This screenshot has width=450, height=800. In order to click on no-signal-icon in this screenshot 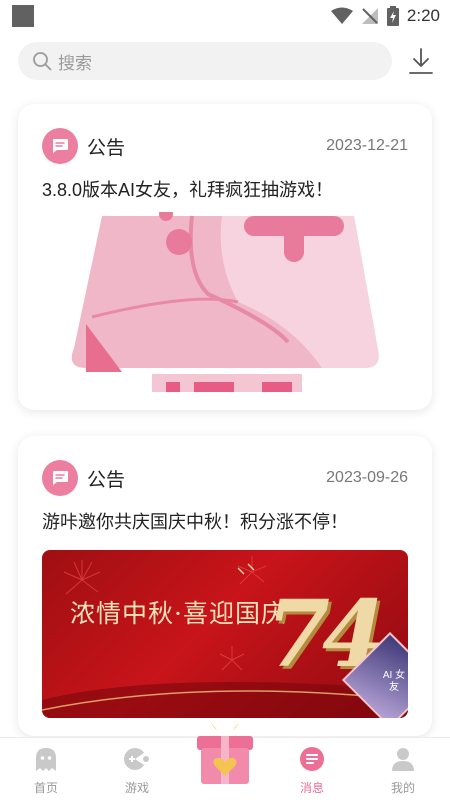, I will do `click(369, 16)`.